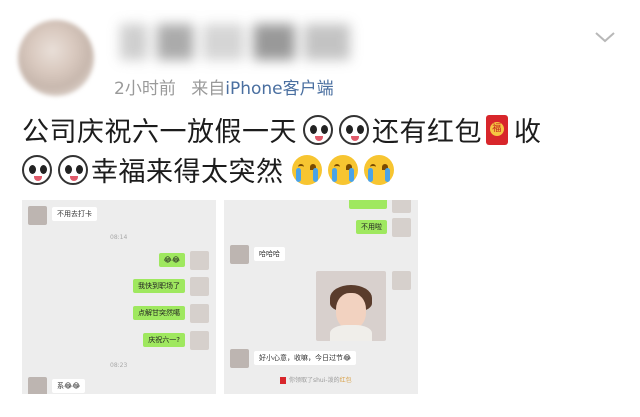 The width and height of the screenshot is (640, 417). Describe the element at coordinates (351, 306) in the screenshot. I see `child-photo-image` at that location.